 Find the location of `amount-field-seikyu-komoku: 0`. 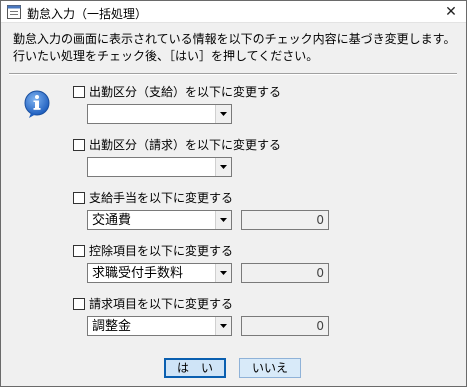

amount-field-seikyu-komoku: 0 is located at coordinates (285, 326).